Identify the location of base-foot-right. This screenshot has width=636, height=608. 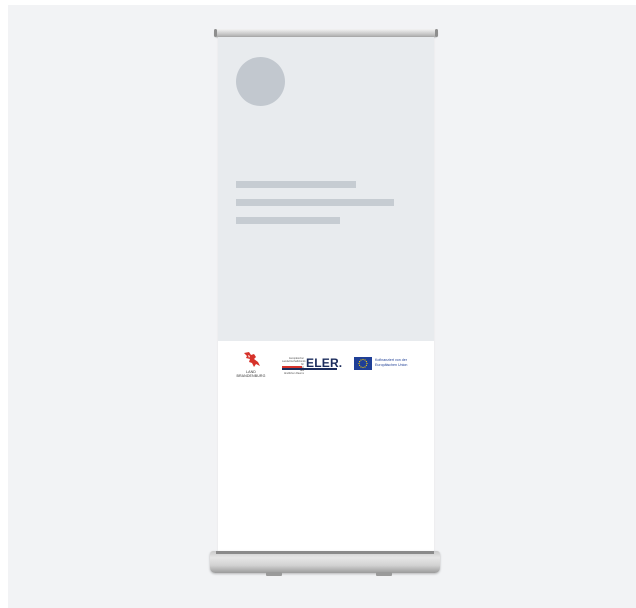
(384, 574).